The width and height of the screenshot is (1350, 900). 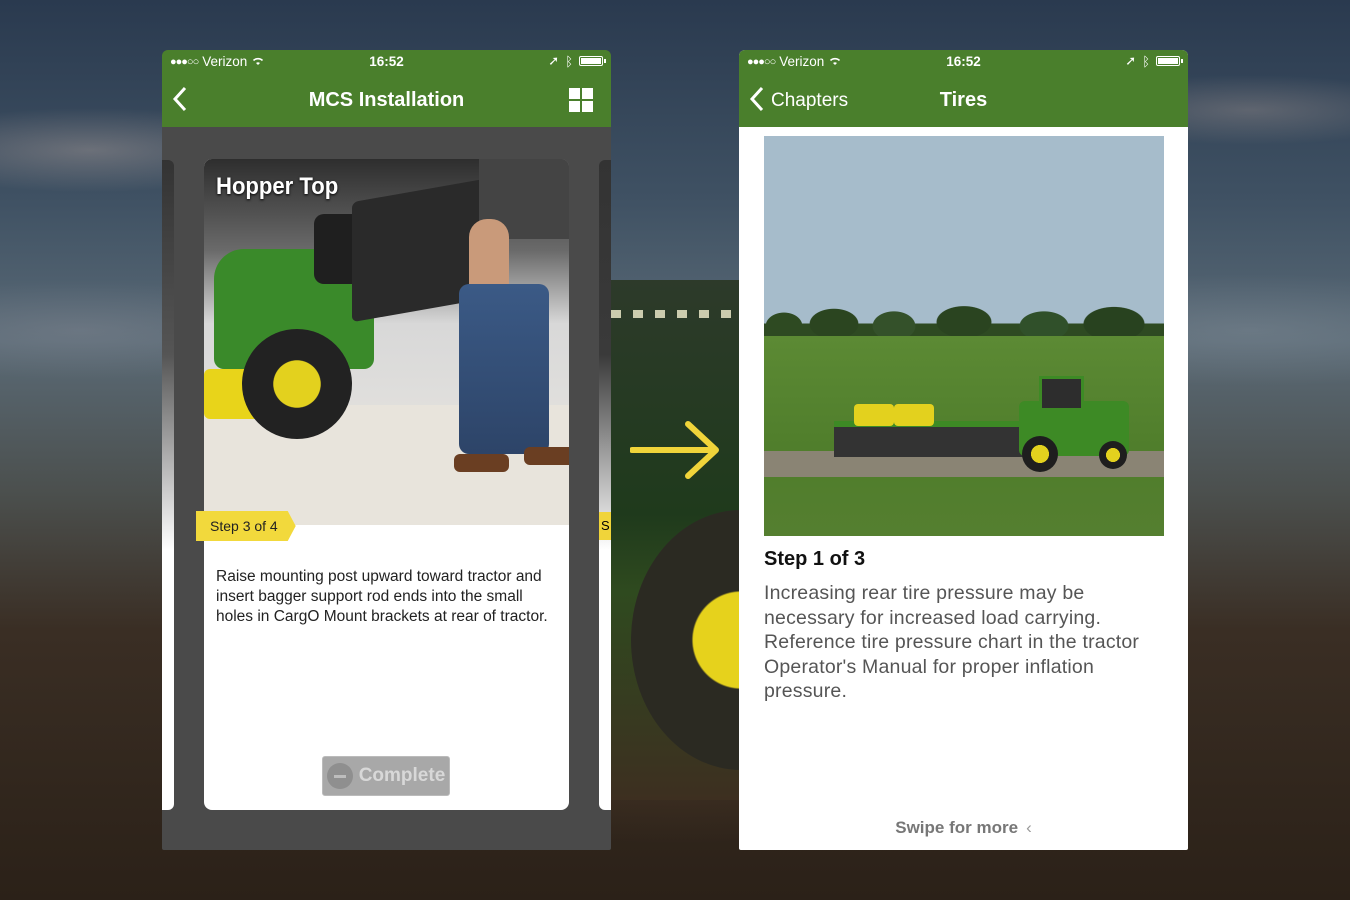 What do you see at coordinates (605, 526) in the screenshot?
I see `next-card-step-badge: S` at bounding box center [605, 526].